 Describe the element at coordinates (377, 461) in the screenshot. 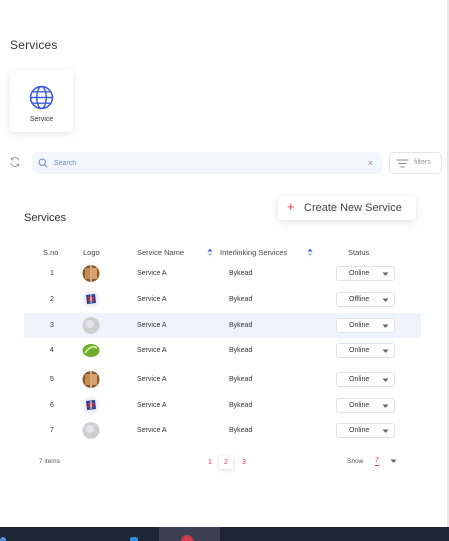

I see `page-size-value: 7` at that location.